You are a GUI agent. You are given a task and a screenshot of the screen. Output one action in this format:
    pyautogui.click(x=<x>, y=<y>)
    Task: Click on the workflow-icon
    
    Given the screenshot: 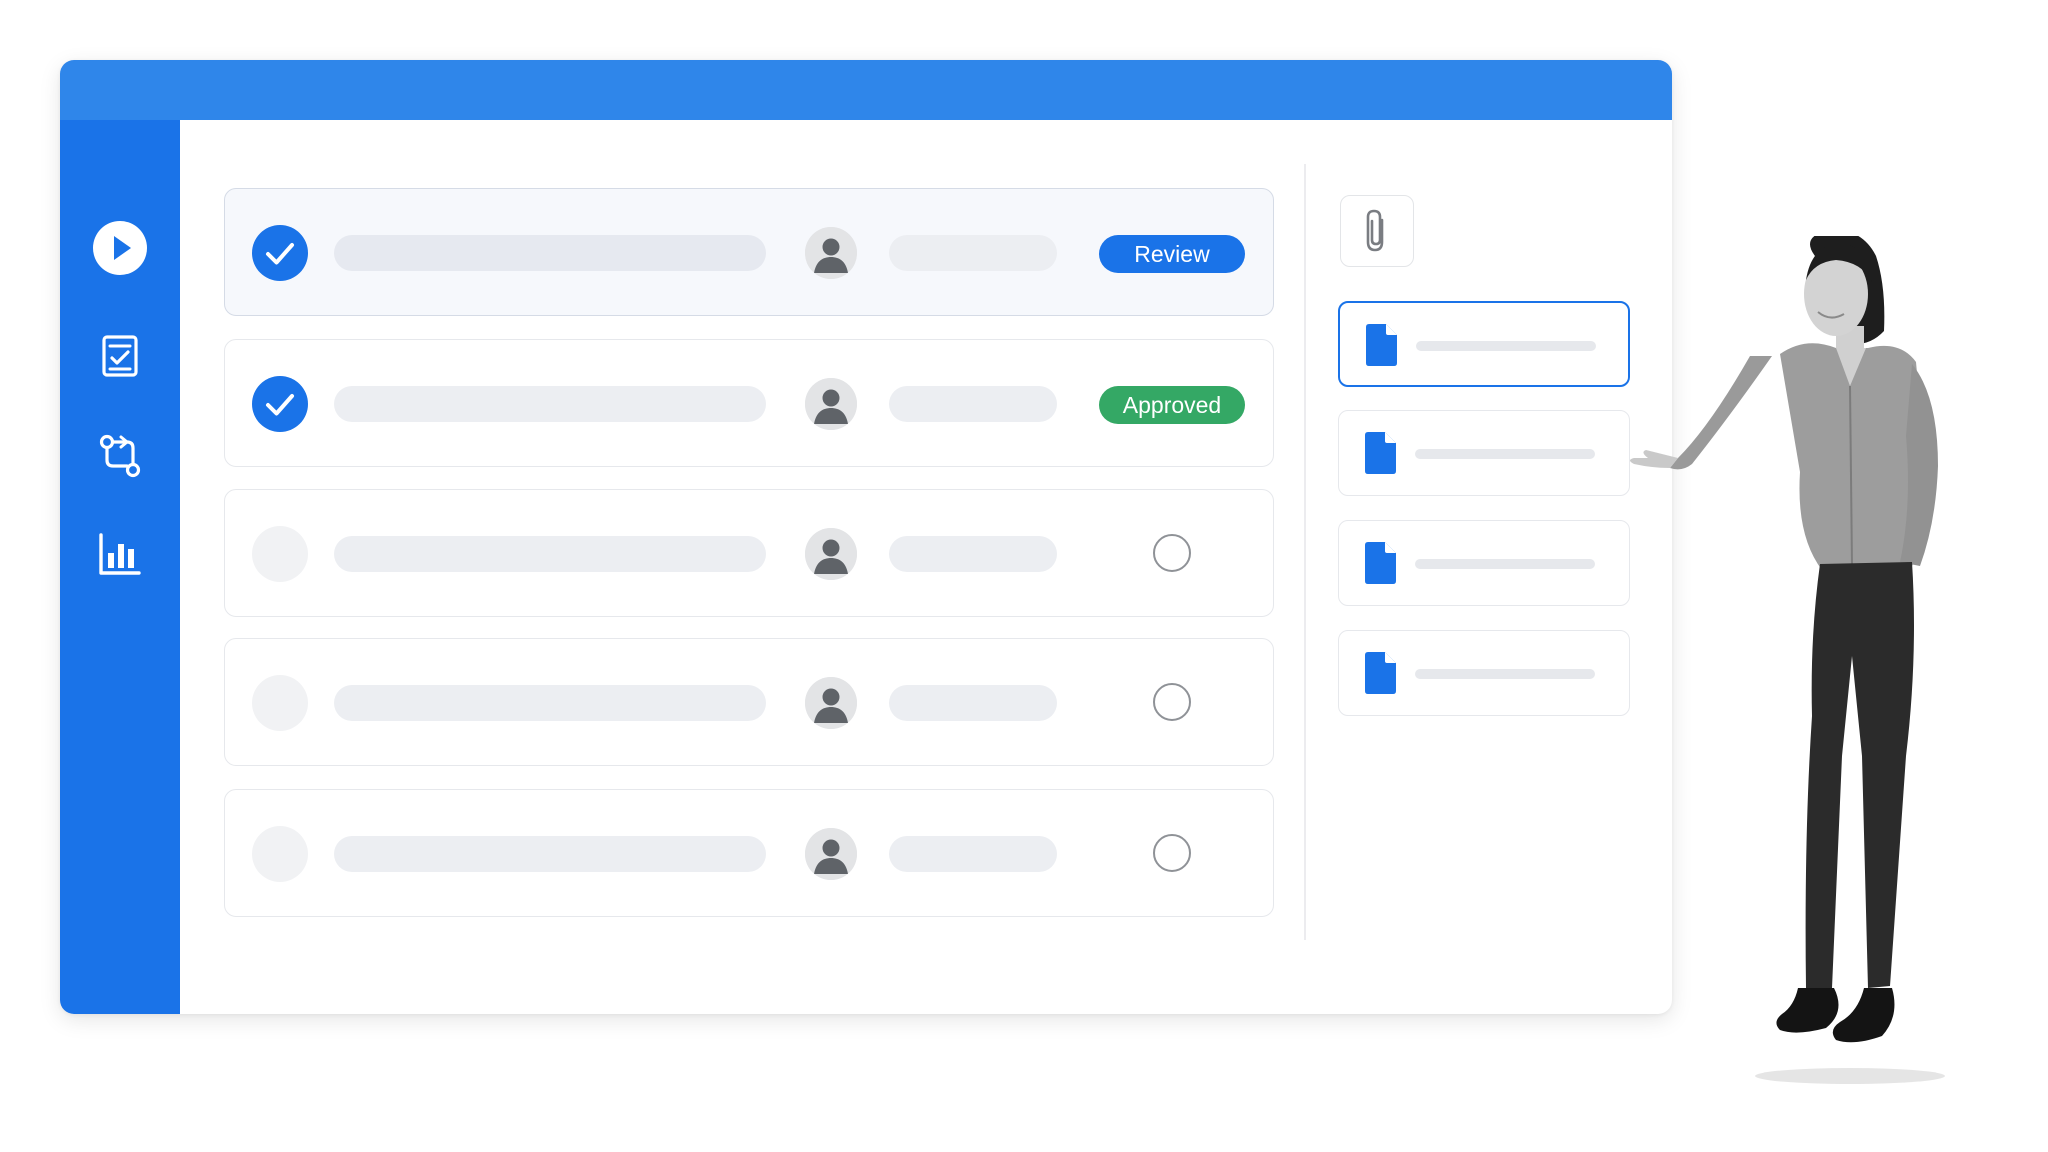 What is the action you would take?
    pyautogui.click(x=120, y=456)
    